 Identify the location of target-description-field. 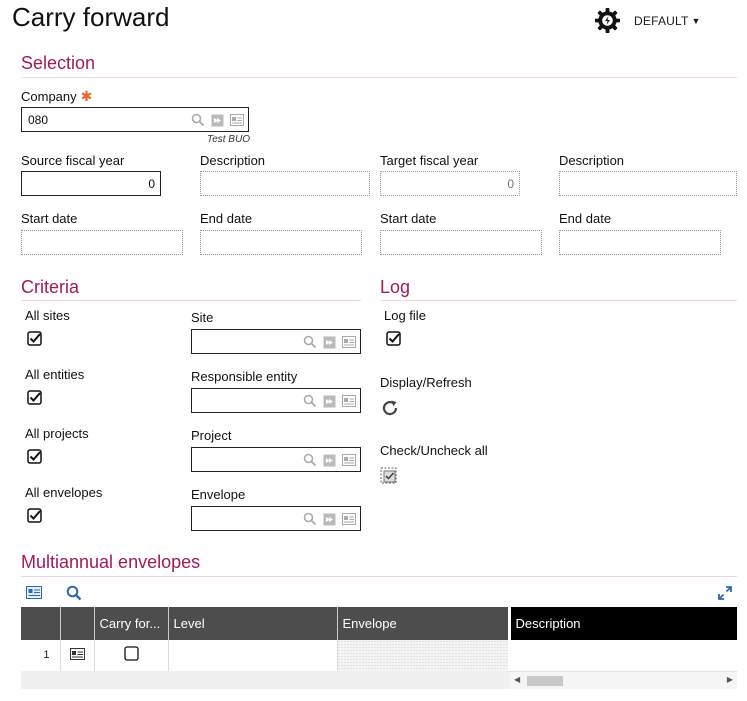
(648, 183).